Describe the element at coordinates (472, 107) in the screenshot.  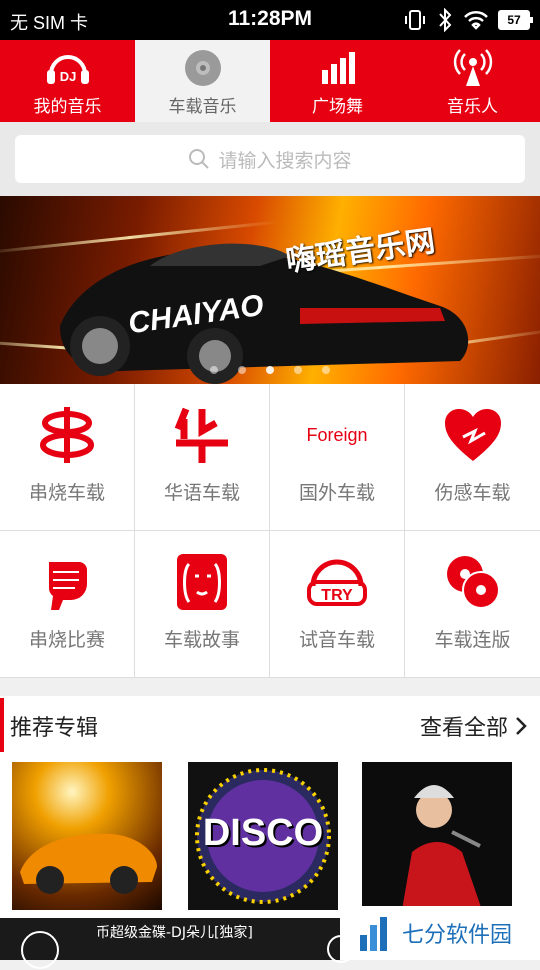
I see `tab-label: 音乐人` at that location.